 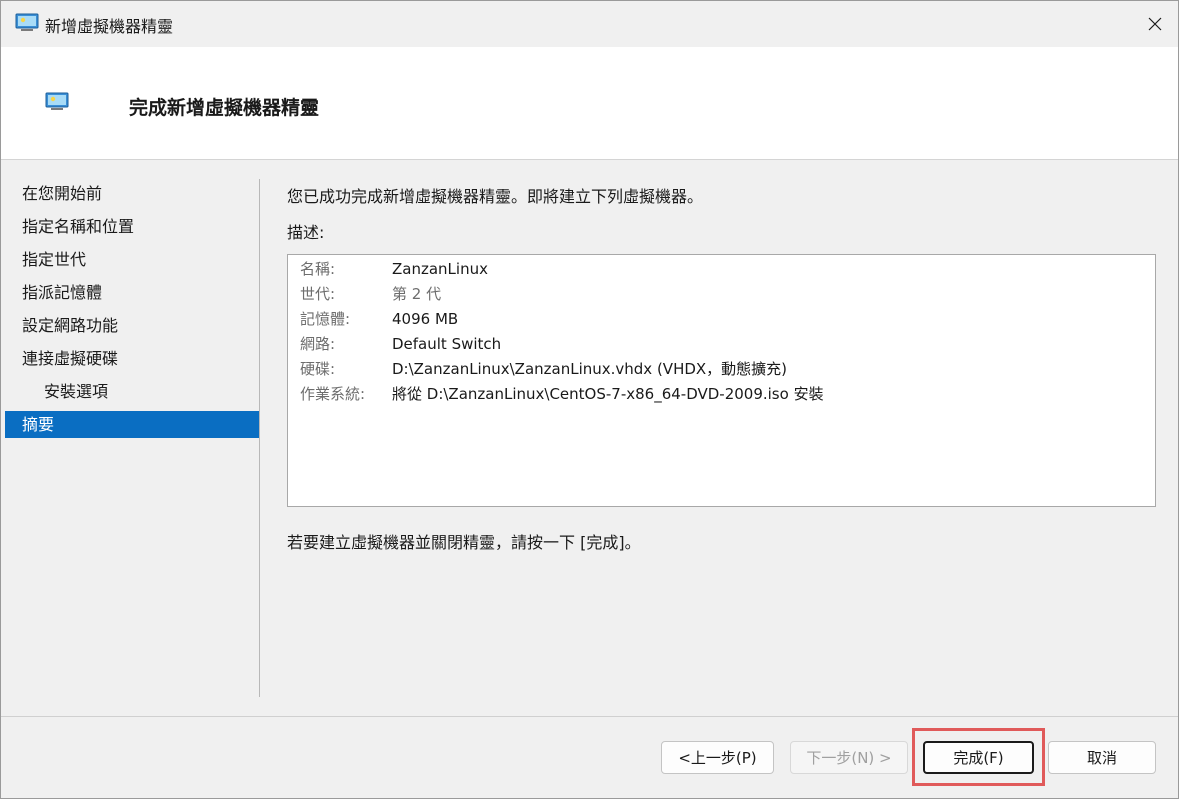 What do you see at coordinates (259, 438) in the screenshot?
I see `nav-divider` at bounding box center [259, 438].